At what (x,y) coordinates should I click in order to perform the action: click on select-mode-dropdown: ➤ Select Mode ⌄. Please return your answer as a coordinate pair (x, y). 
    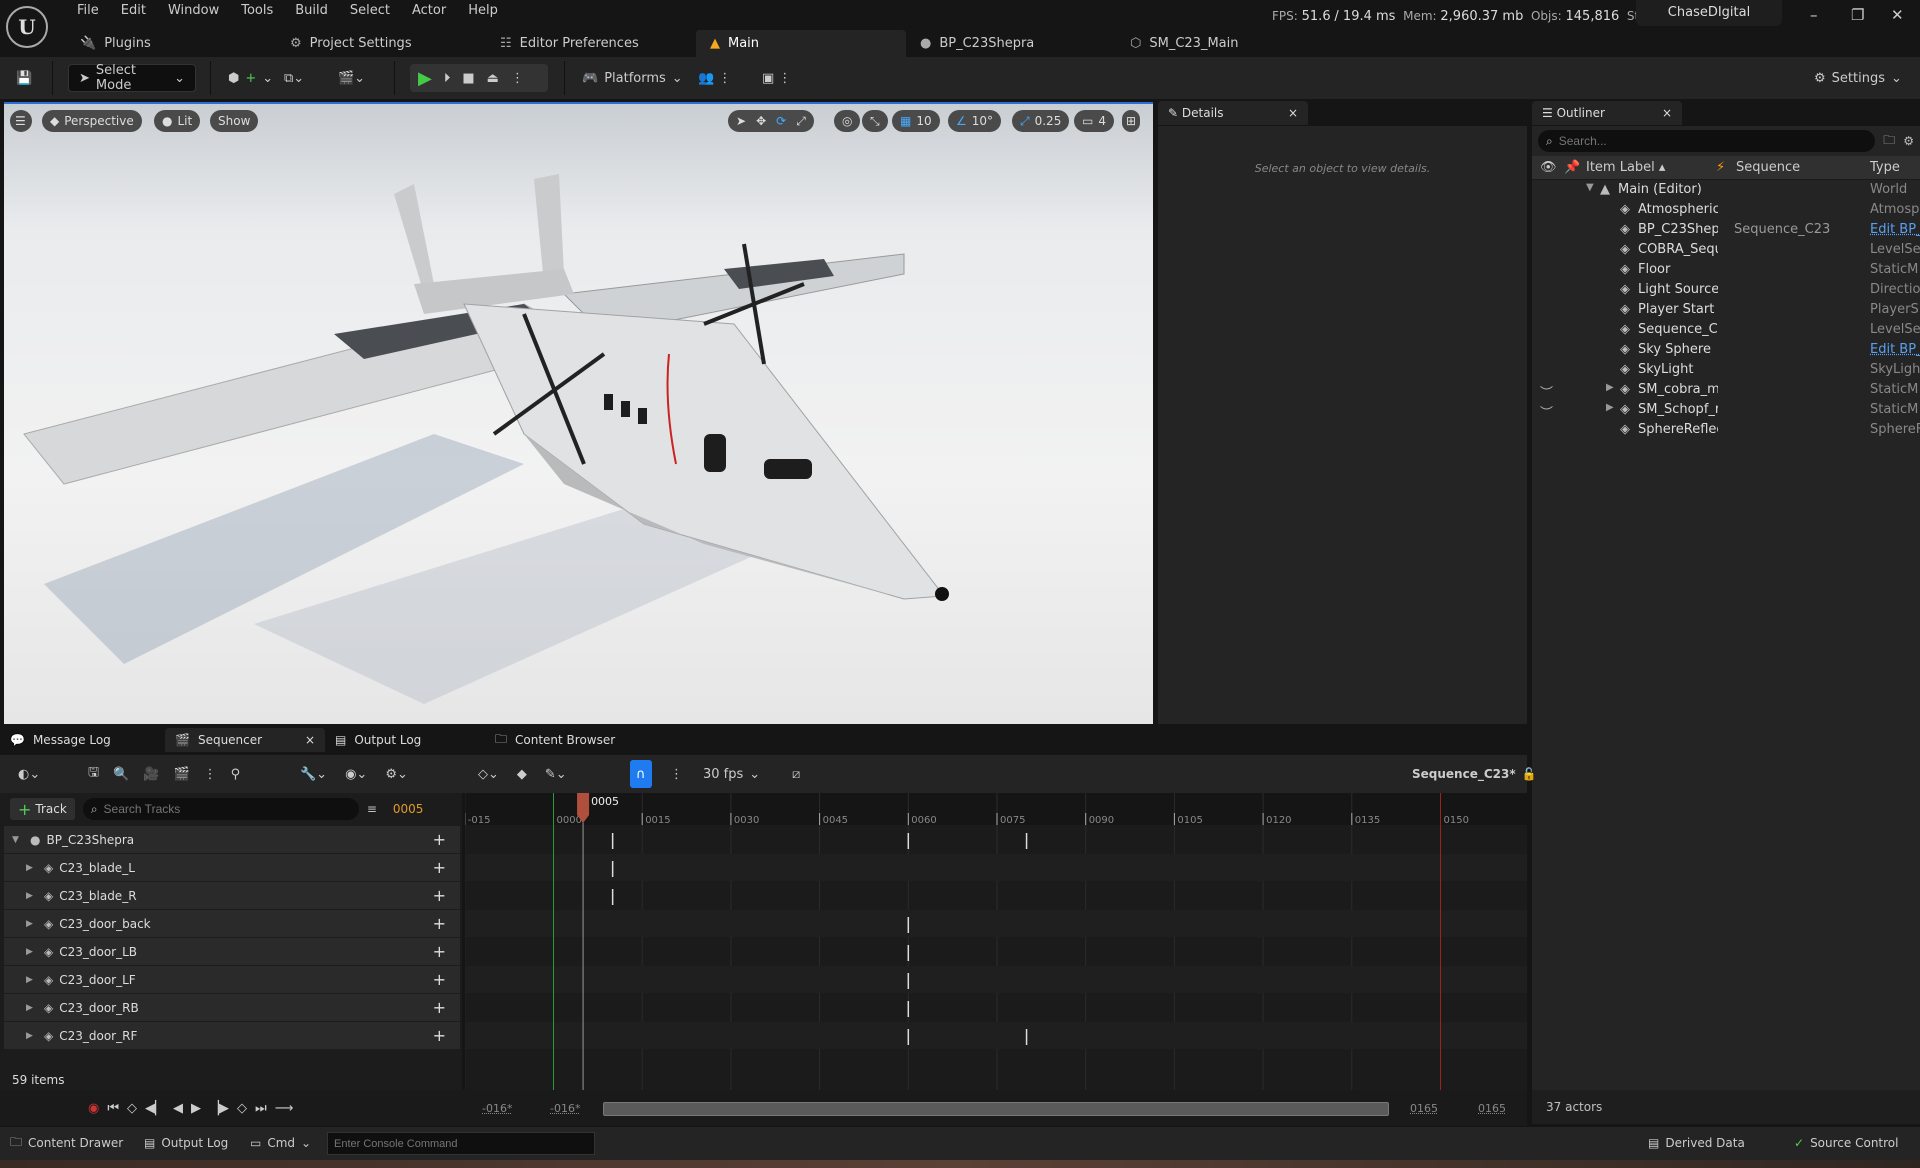
    Looking at the image, I should click on (132, 78).